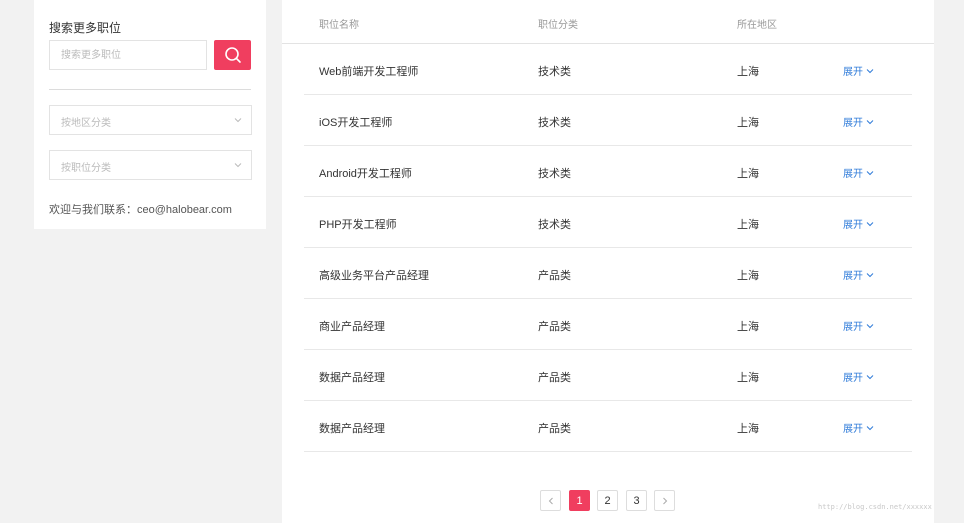  Describe the element at coordinates (365, 174) in the screenshot. I see `job-name: Android开发工程师` at that location.